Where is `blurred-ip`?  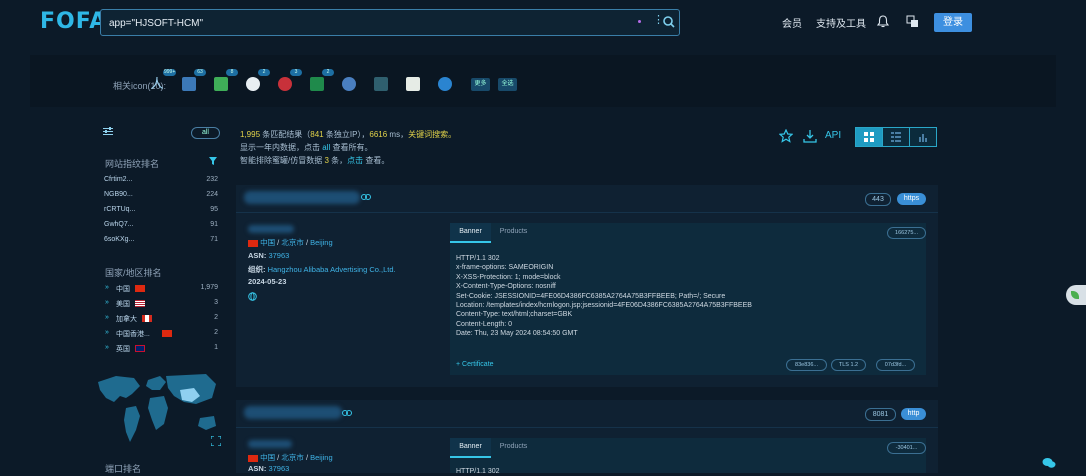
blurred-ip is located at coordinates (271, 229).